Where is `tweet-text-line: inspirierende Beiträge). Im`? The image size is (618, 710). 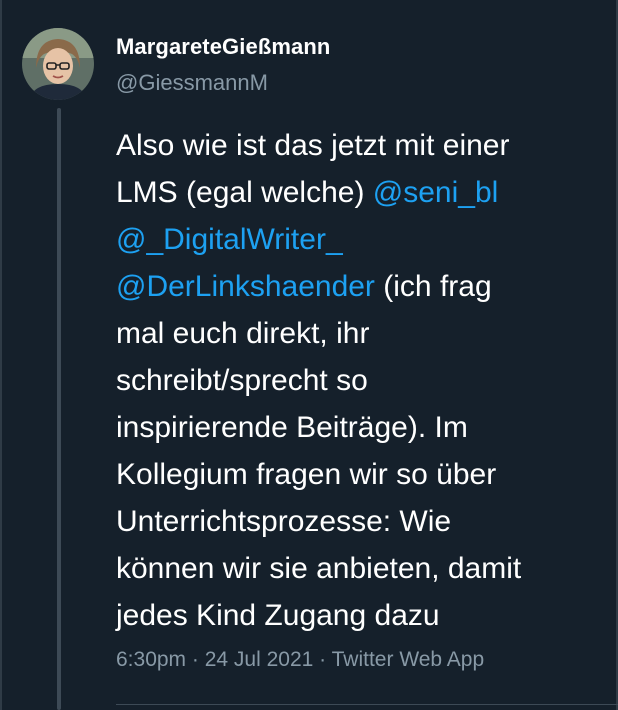
tweet-text-line: inspirierende Beiträge). Im is located at coordinates (361, 427).